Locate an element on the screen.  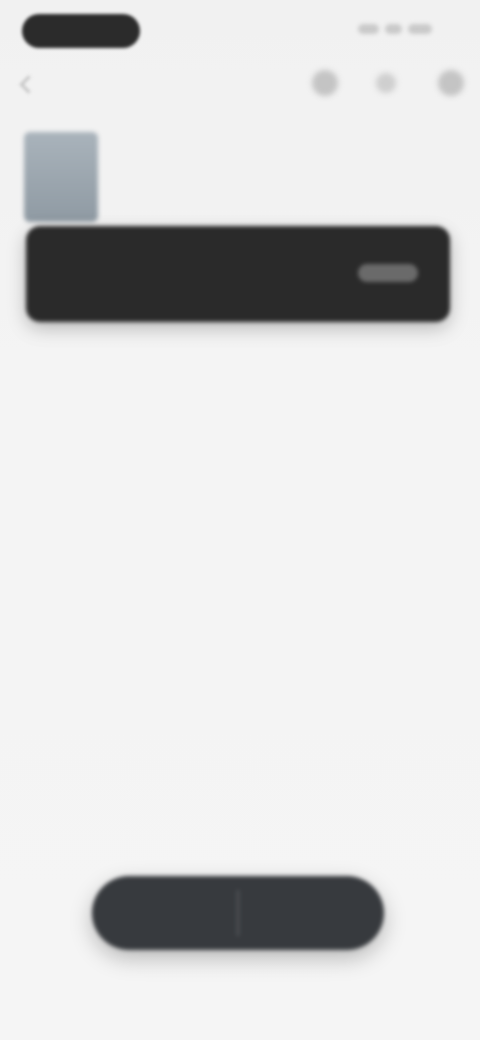
signal-icon is located at coordinates (368, 29).